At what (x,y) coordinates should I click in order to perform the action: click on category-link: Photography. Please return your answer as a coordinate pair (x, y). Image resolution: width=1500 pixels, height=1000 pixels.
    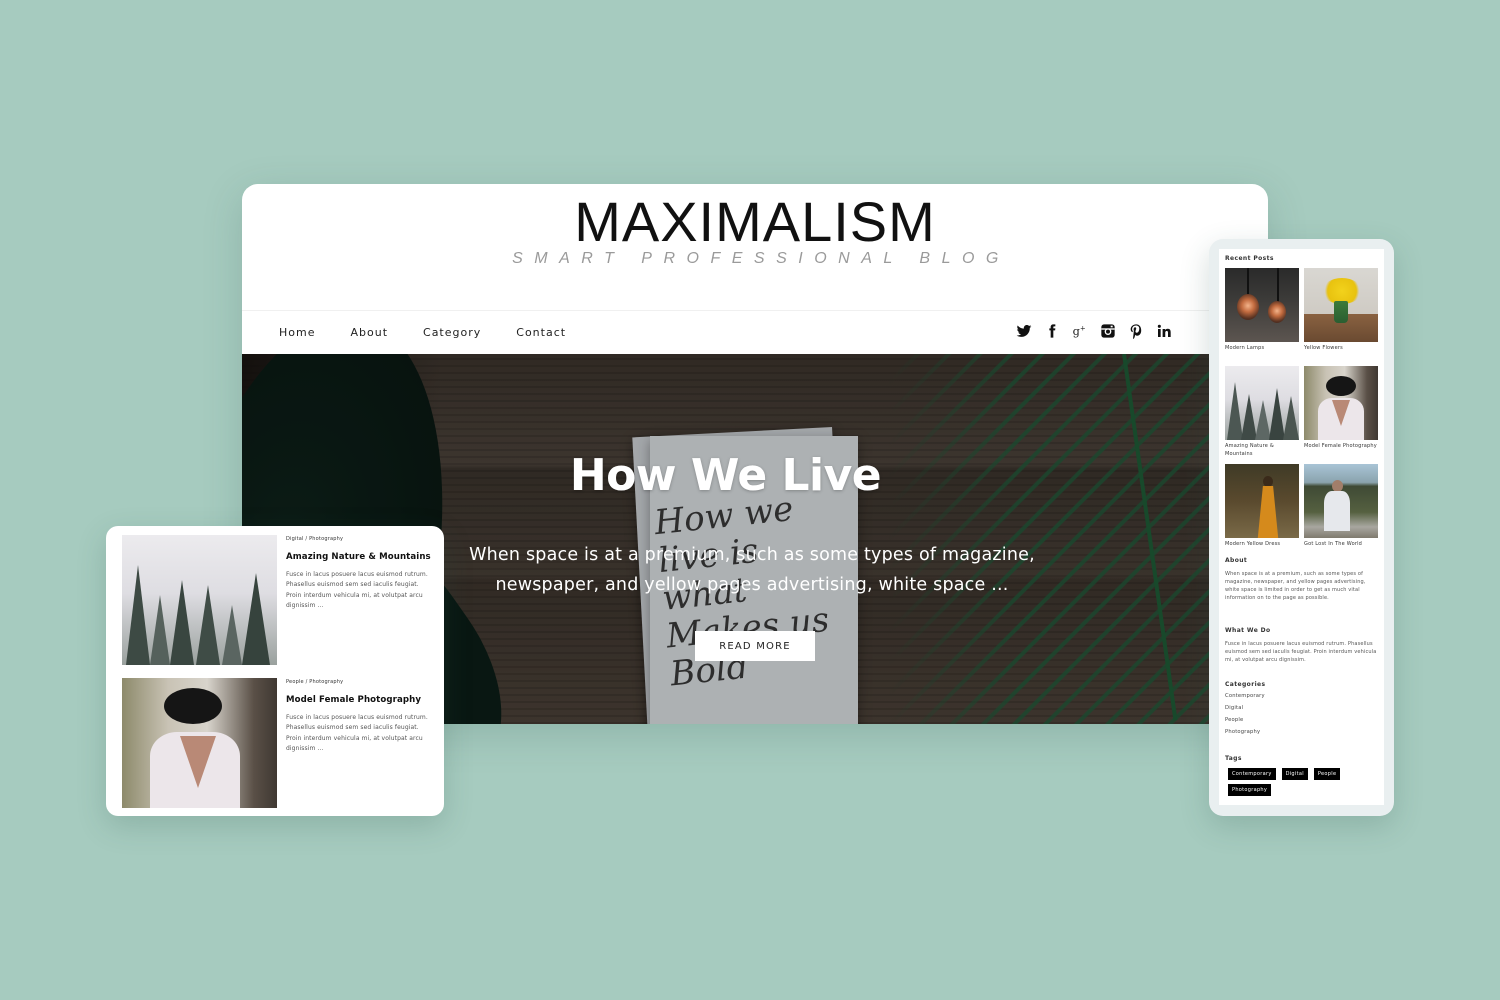
    Looking at the image, I should click on (1301, 732).